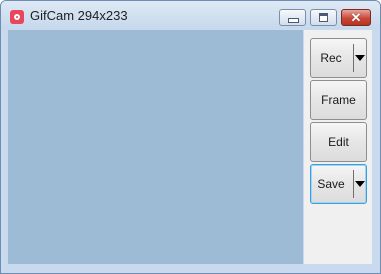 The image size is (381, 274). Describe the element at coordinates (331, 184) in the screenshot. I see `save-button-label: Save` at that location.